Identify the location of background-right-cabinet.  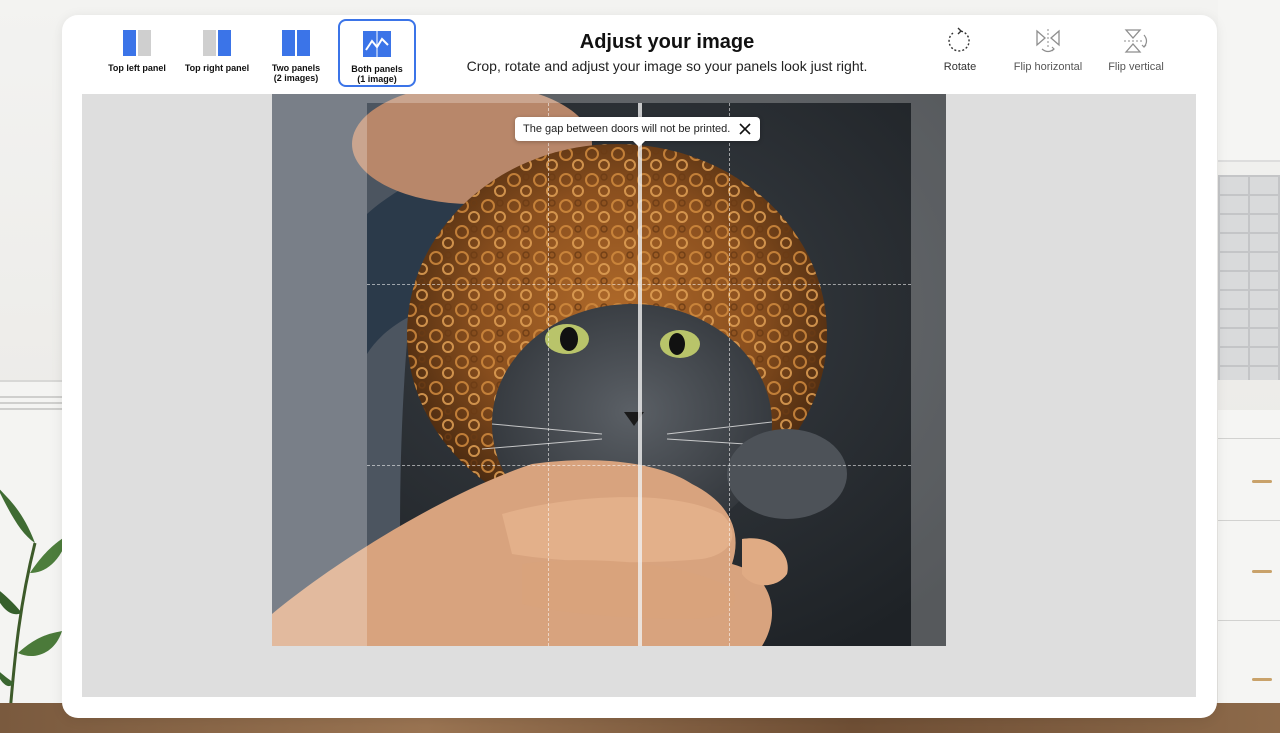
(1249, 560).